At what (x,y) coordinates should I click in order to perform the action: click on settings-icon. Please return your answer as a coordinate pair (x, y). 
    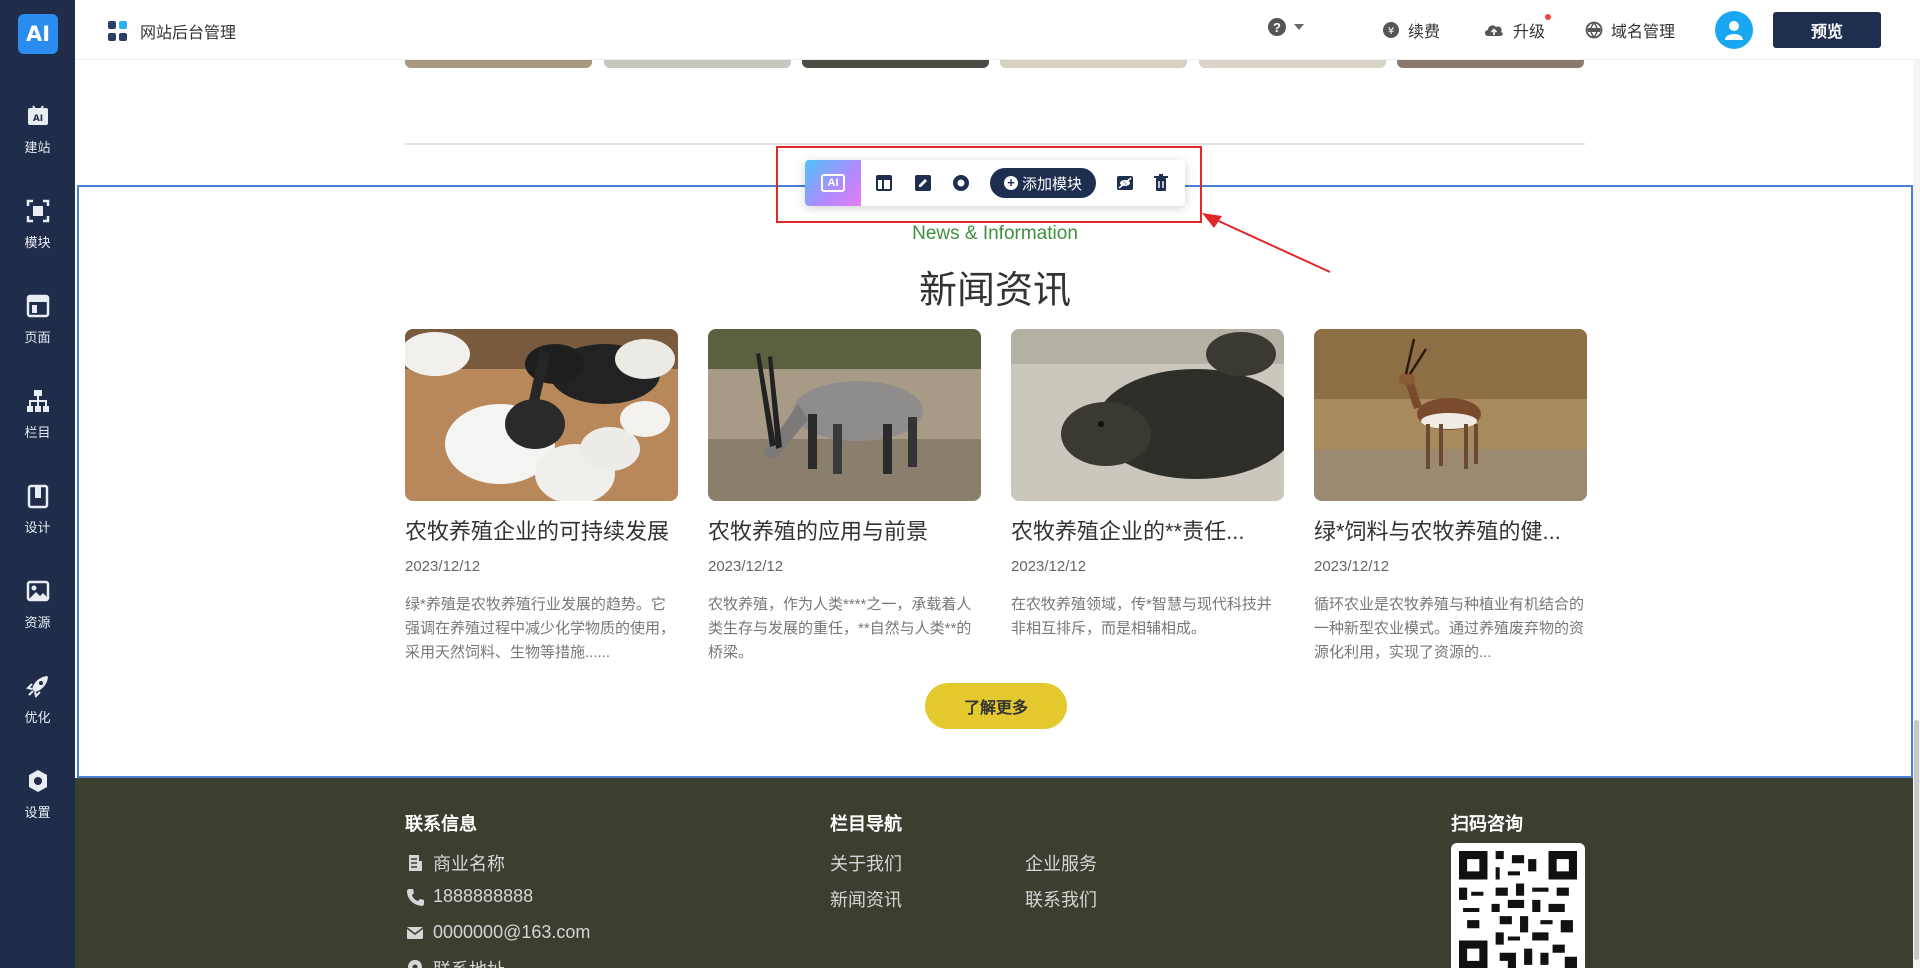
    Looking at the image, I should click on (37, 781).